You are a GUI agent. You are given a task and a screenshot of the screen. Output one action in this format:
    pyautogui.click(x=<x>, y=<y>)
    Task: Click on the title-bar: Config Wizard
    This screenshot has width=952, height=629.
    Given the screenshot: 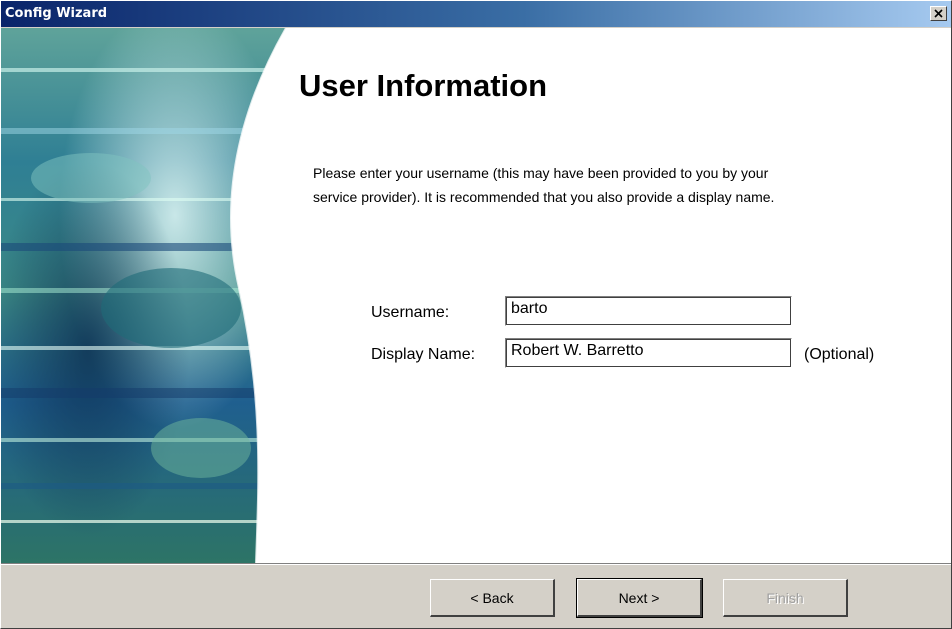 What is the action you would take?
    pyautogui.click(x=476, y=14)
    